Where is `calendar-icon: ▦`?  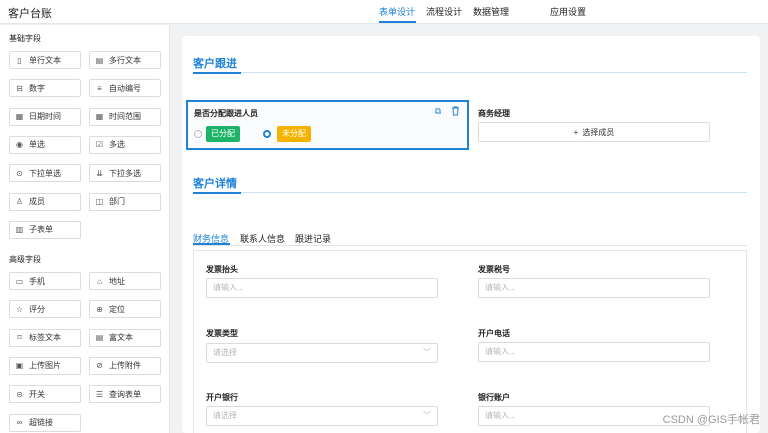 calendar-icon: ▦ is located at coordinates (19, 117).